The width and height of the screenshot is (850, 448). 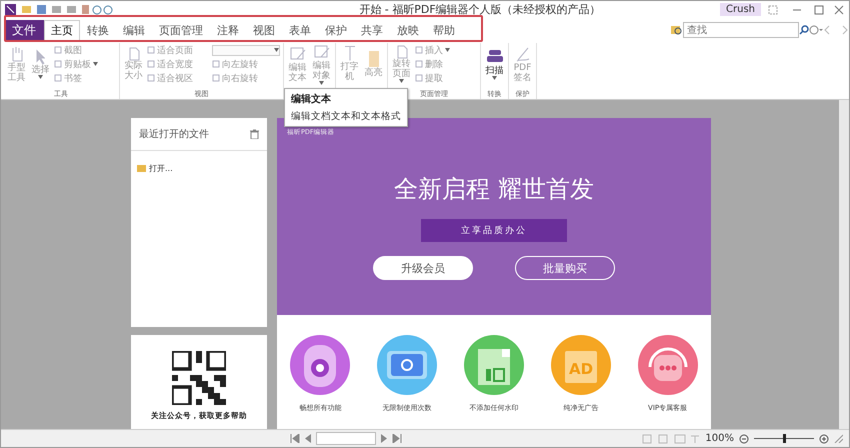 I want to click on menu-tab: 帮助, so click(x=444, y=30).